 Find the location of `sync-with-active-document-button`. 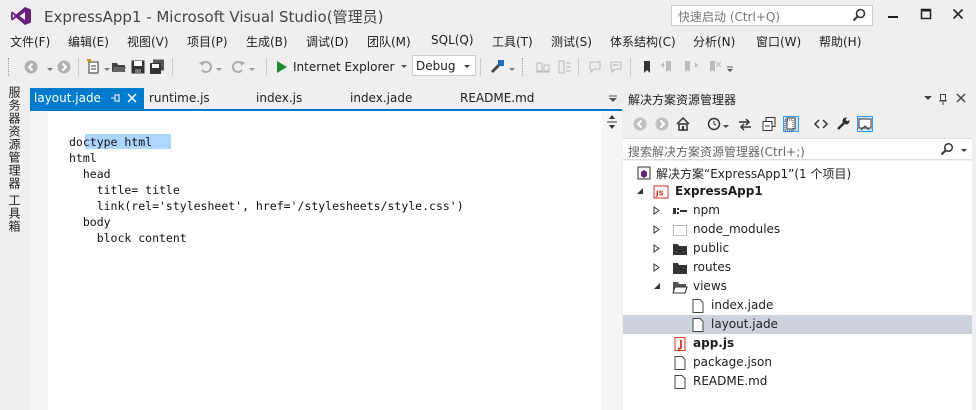

sync-with-active-document-button is located at coordinates (745, 124).